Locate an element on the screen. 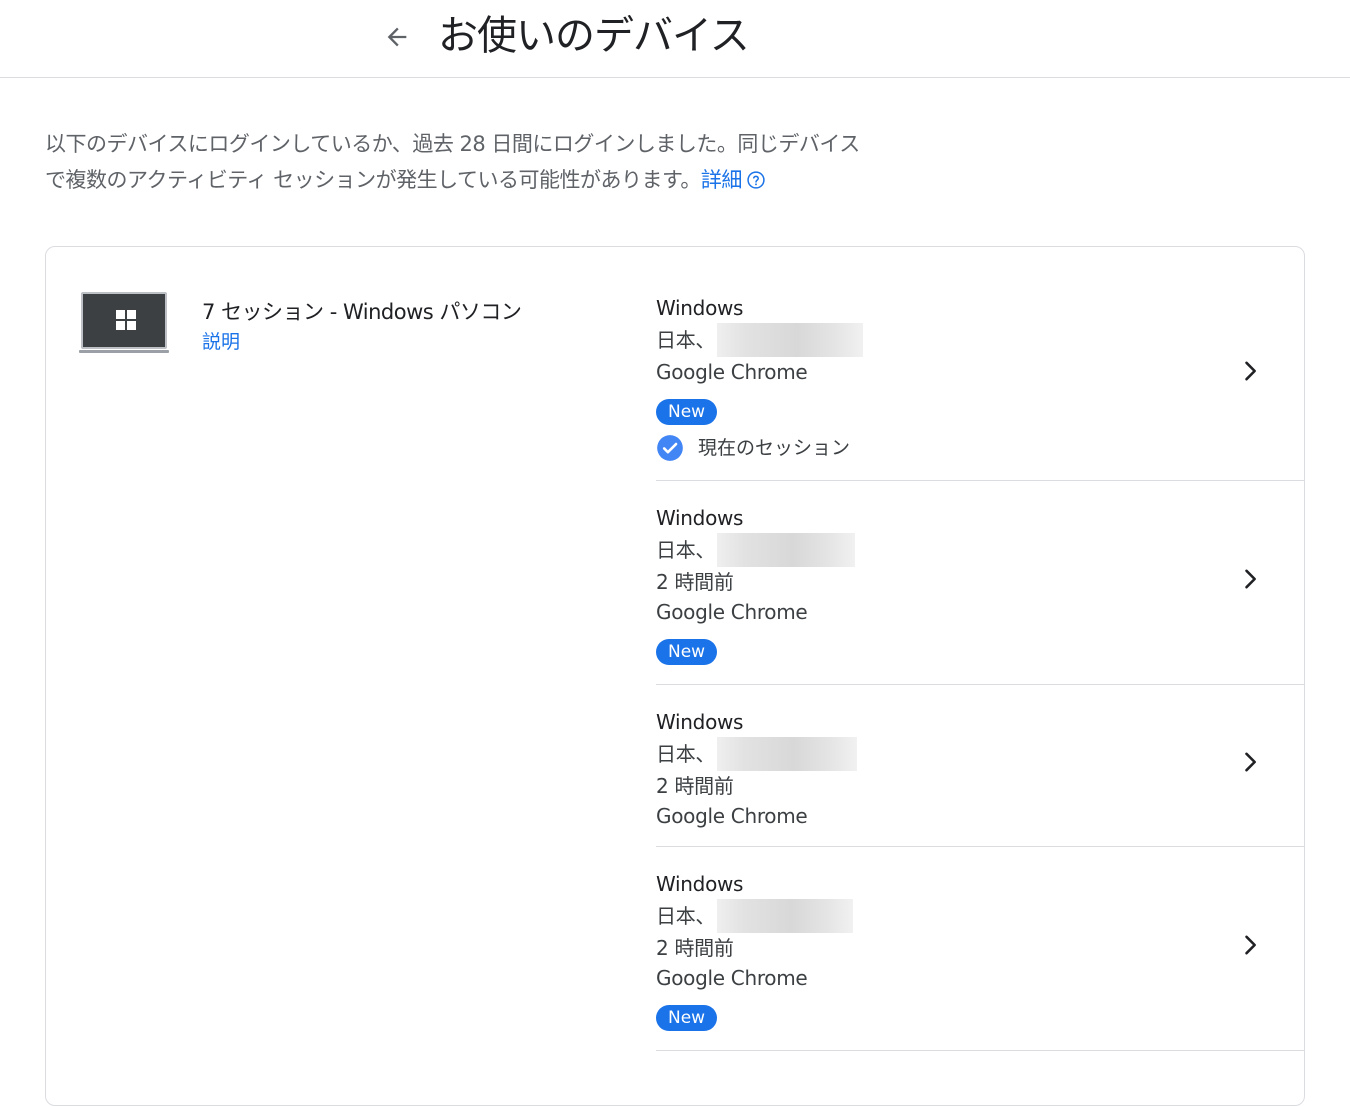 This screenshot has height=1106, width=1350. check-circle-icon is located at coordinates (670, 448).